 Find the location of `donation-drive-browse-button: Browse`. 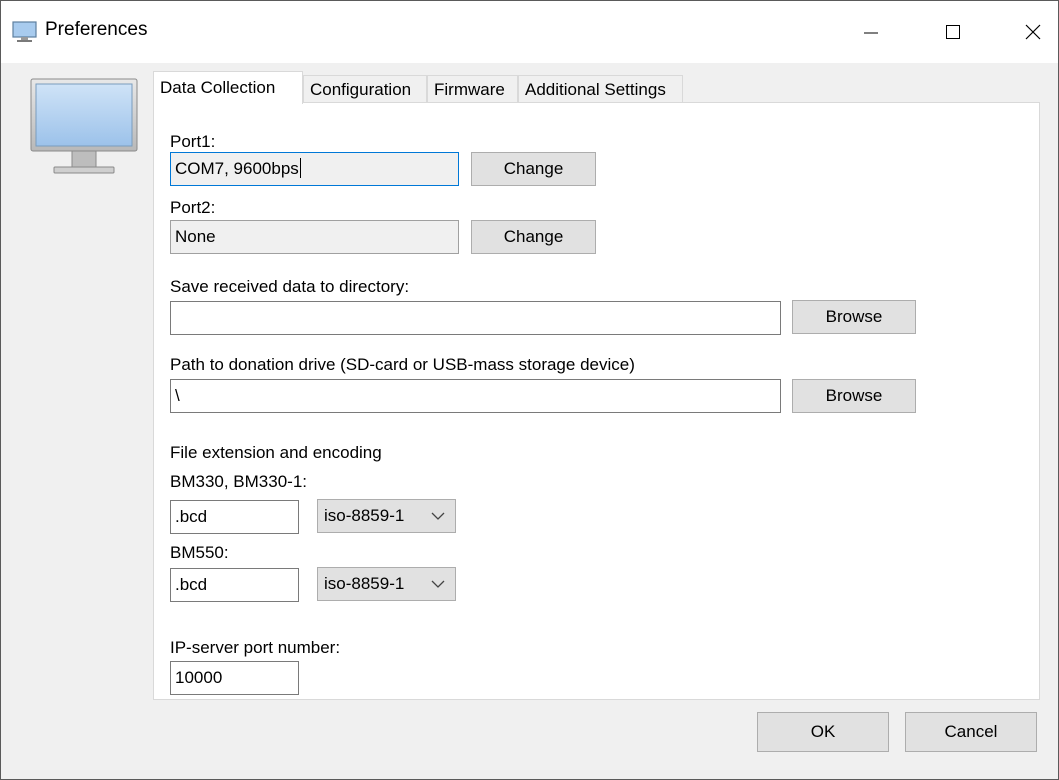

donation-drive-browse-button: Browse is located at coordinates (854, 396).